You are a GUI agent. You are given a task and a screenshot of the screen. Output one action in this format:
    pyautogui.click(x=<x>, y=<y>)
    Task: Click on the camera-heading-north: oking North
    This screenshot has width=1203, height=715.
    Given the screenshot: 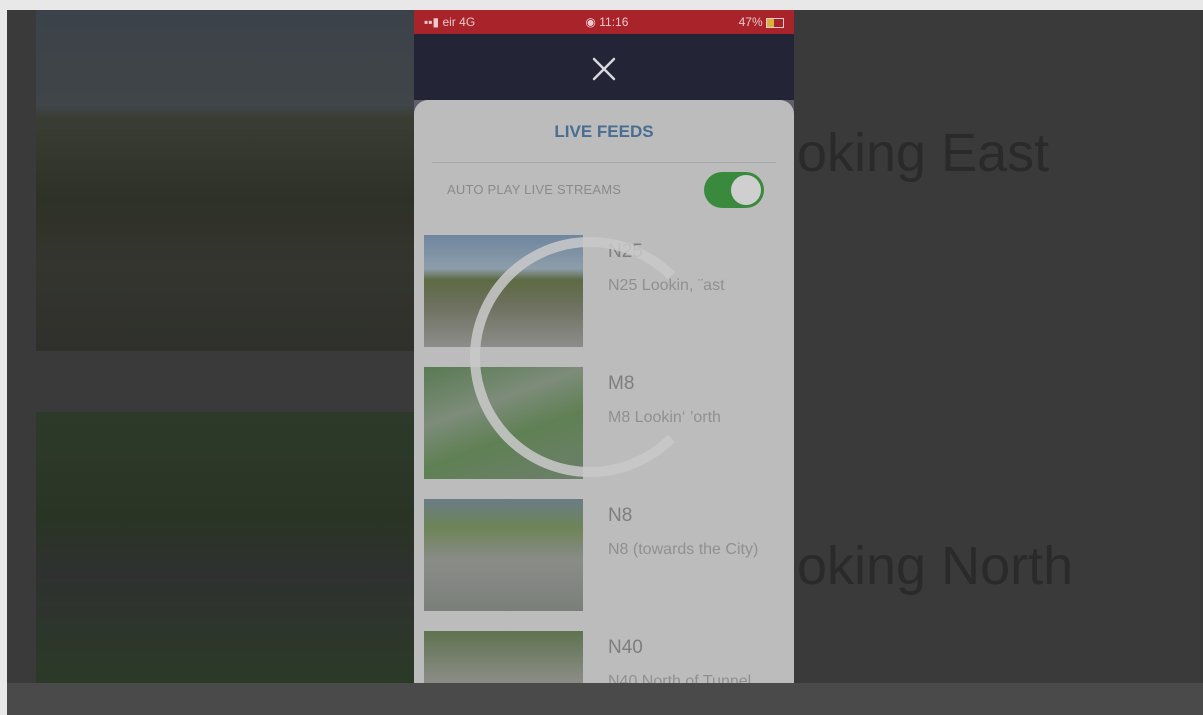 What is the action you would take?
    pyautogui.click(x=935, y=566)
    